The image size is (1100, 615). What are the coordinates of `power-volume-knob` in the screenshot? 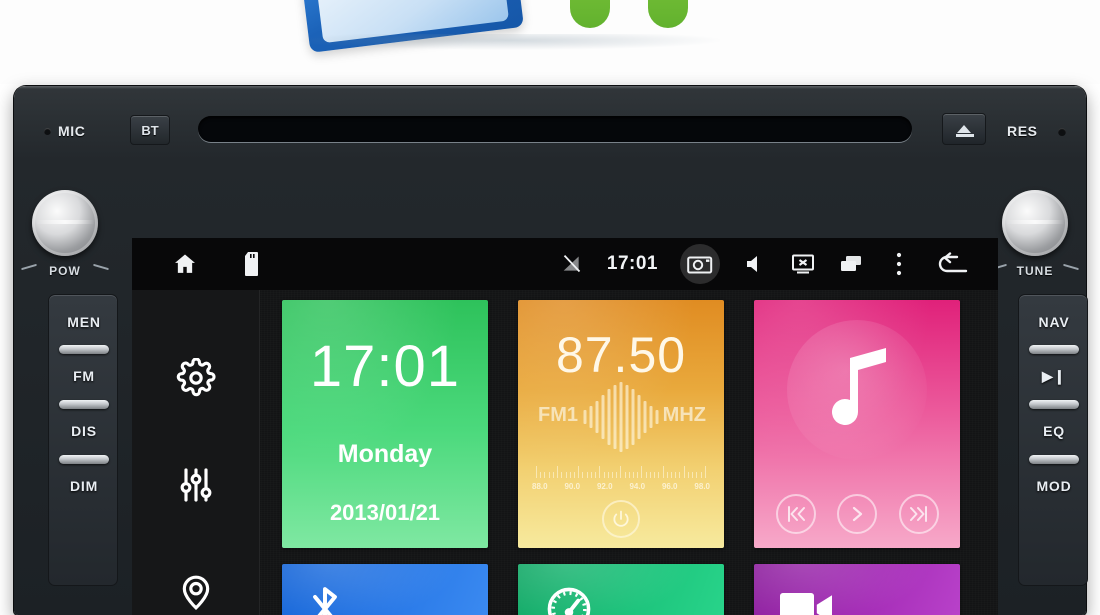 It's located at (65, 223).